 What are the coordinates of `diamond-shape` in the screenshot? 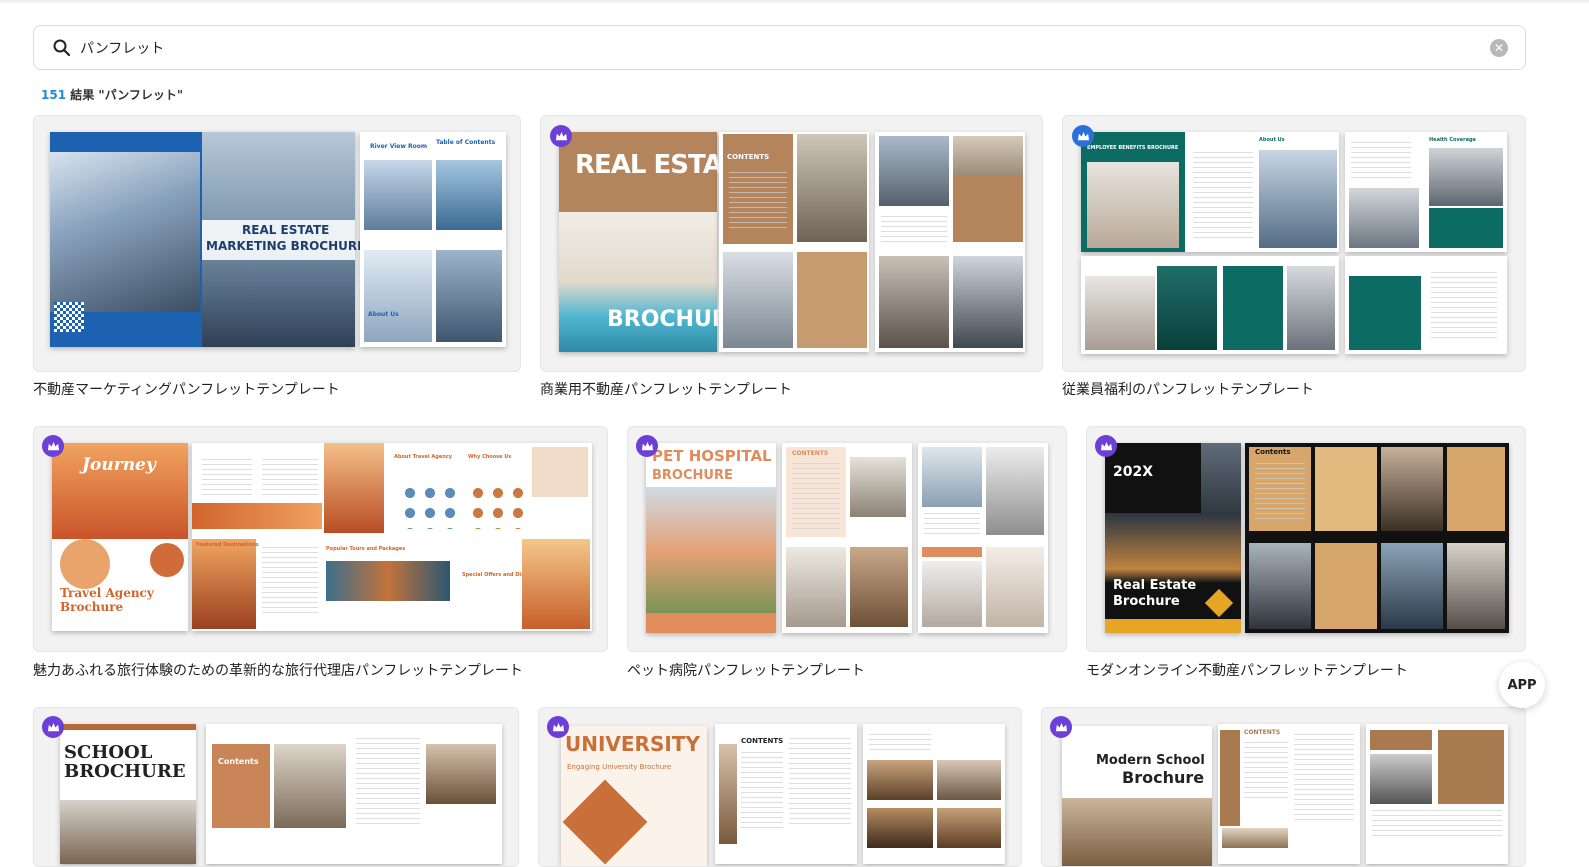 It's located at (605, 822).